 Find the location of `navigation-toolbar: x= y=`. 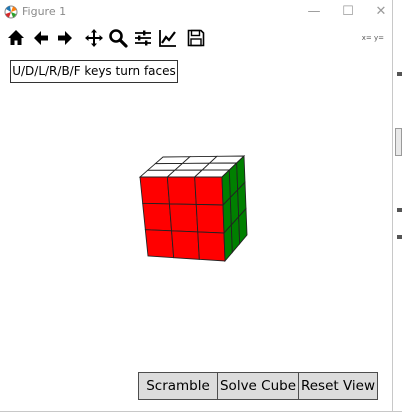

navigation-toolbar: x= y= is located at coordinates (196, 39).